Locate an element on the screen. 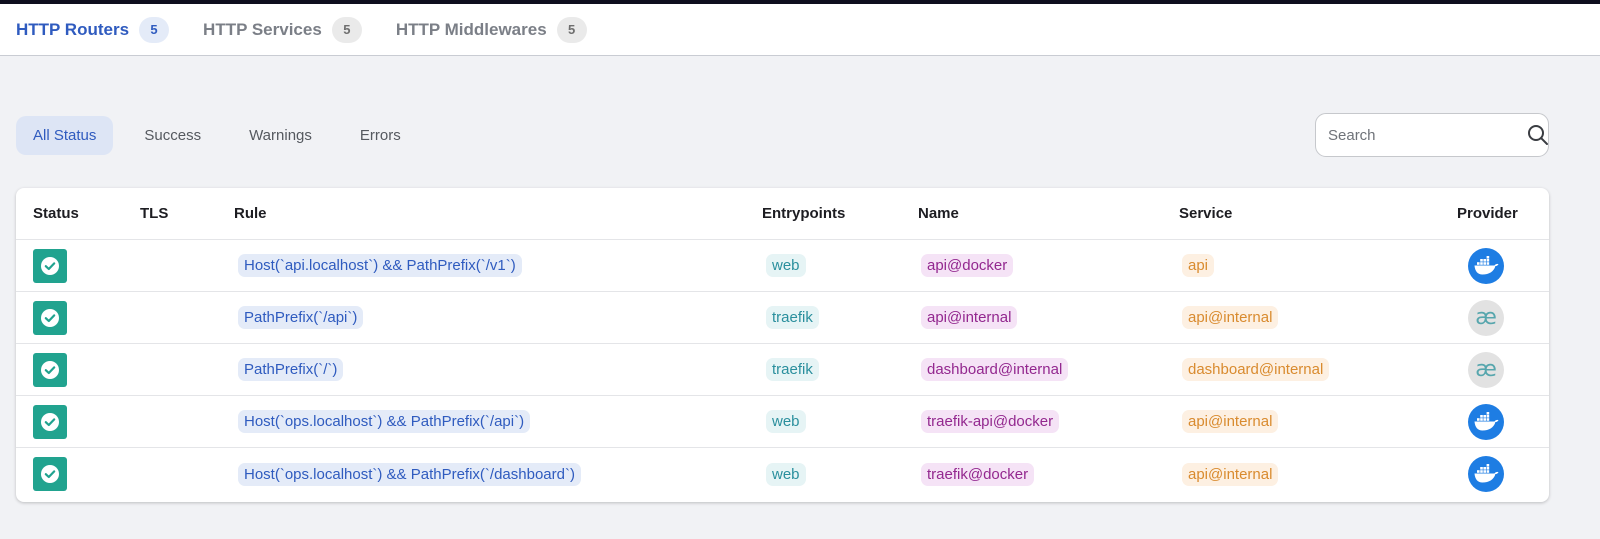  filter-success-button: Success is located at coordinates (172, 135).